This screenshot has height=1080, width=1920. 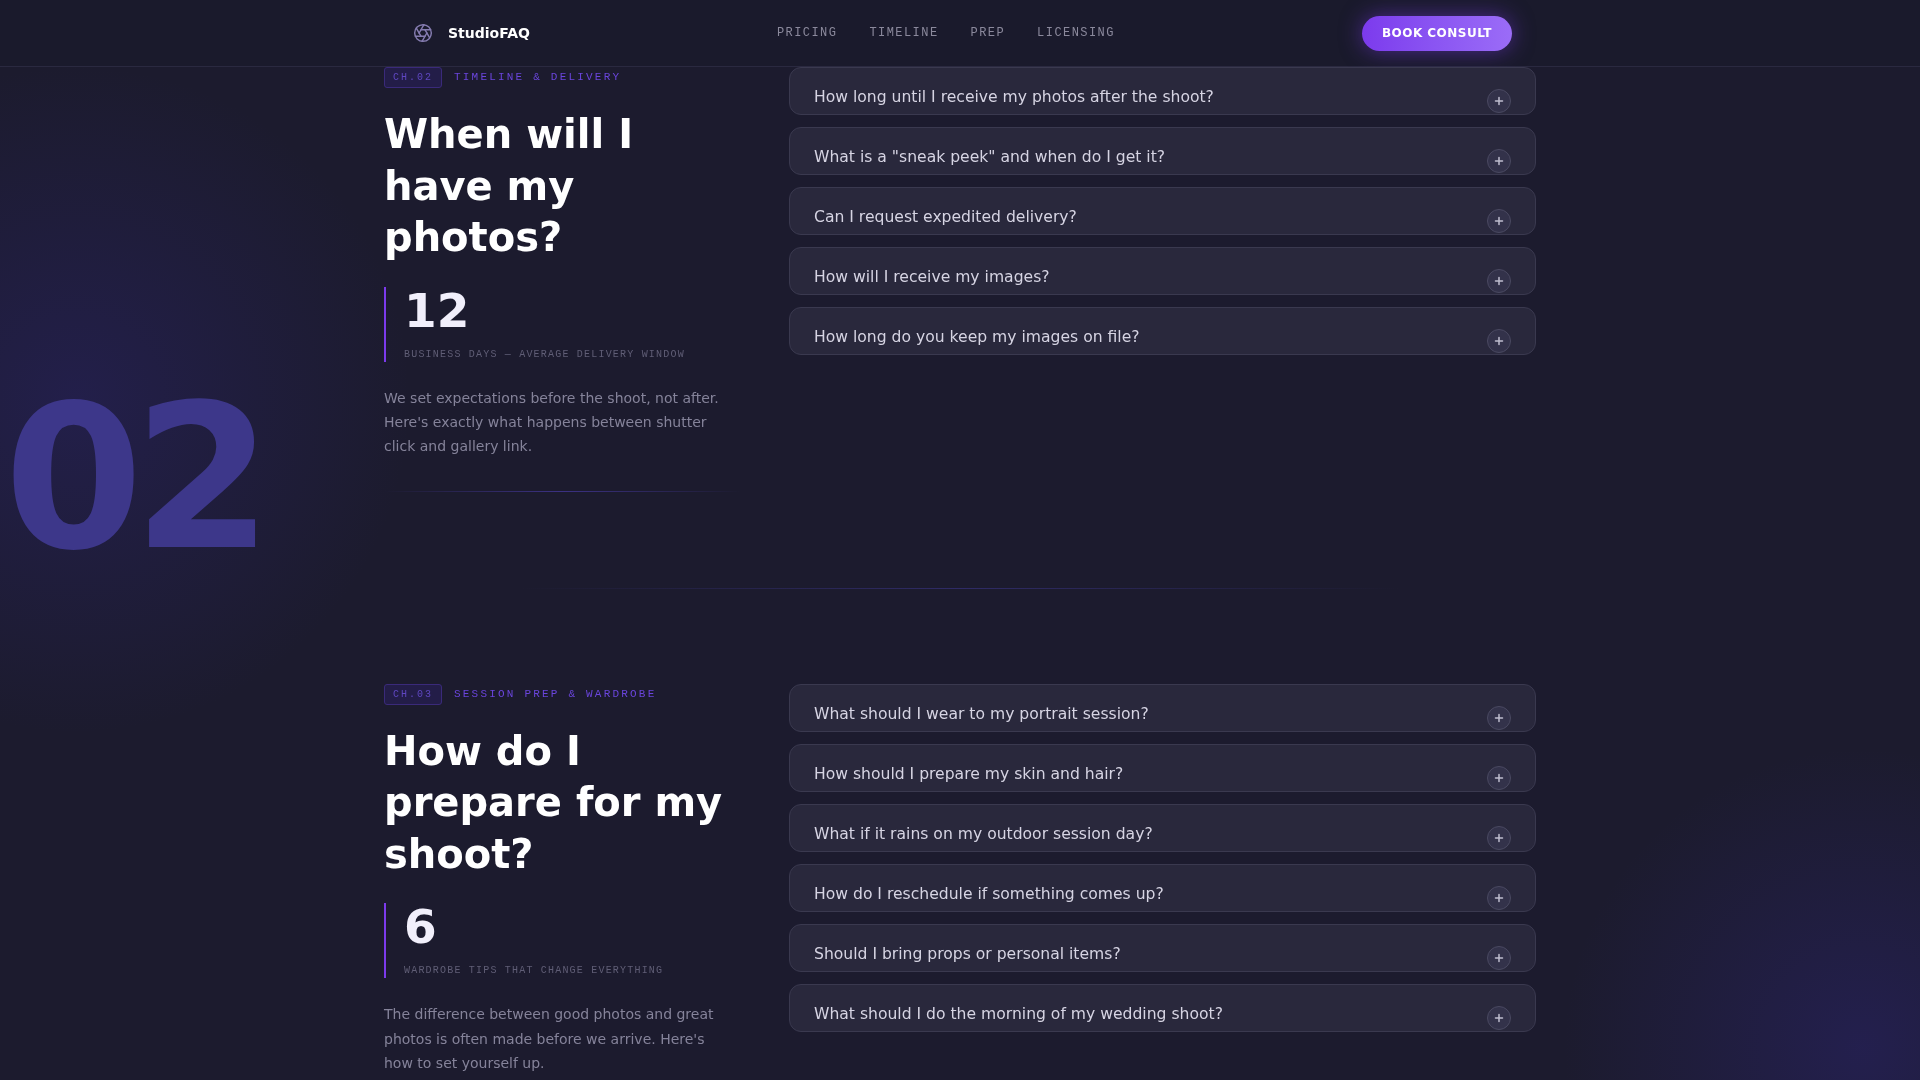 What do you see at coordinates (413, 77) in the screenshot?
I see `chapter-badge: CH.02` at bounding box center [413, 77].